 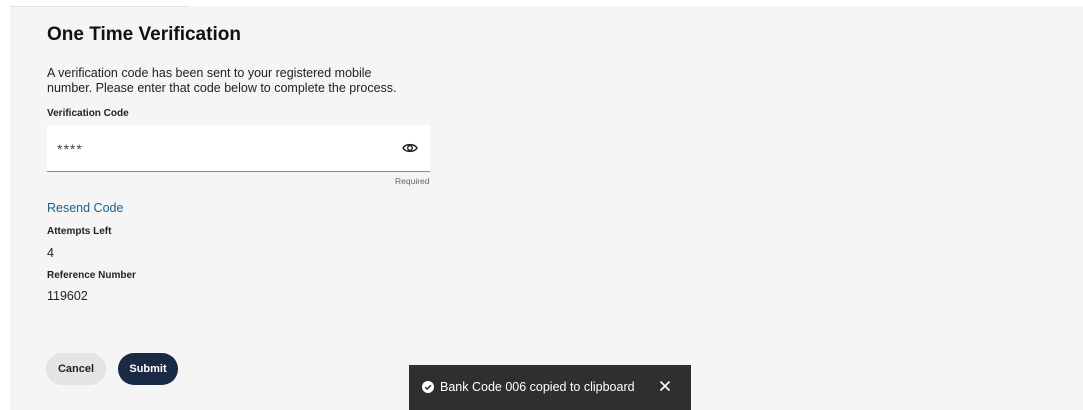 What do you see at coordinates (99, 6) in the screenshot?
I see `panel-divider` at bounding box center [99, 6].